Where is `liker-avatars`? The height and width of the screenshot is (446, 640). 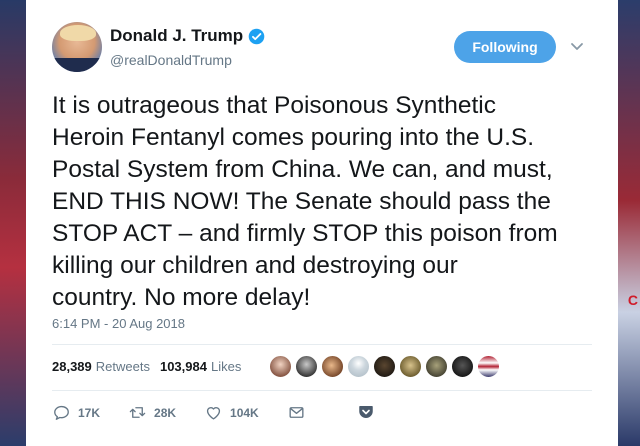 liker-avatars is located at coordinates (386, 366).